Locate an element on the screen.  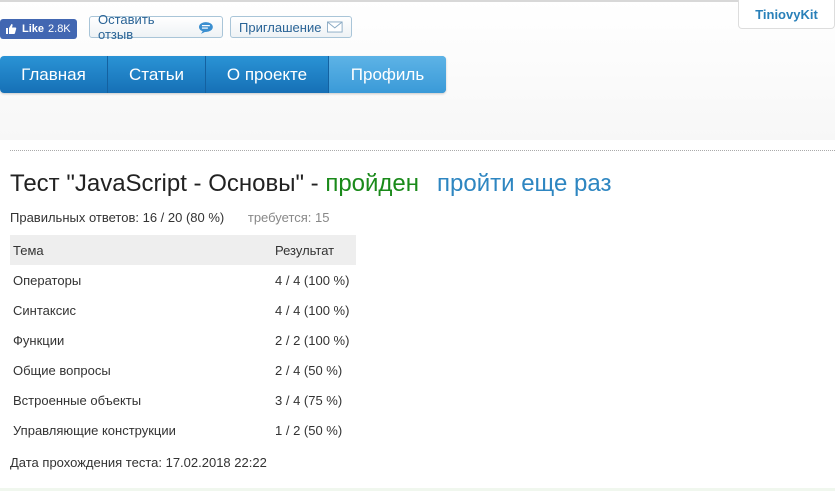
nav-articles: Статьи is located at coordinates (157, 74).